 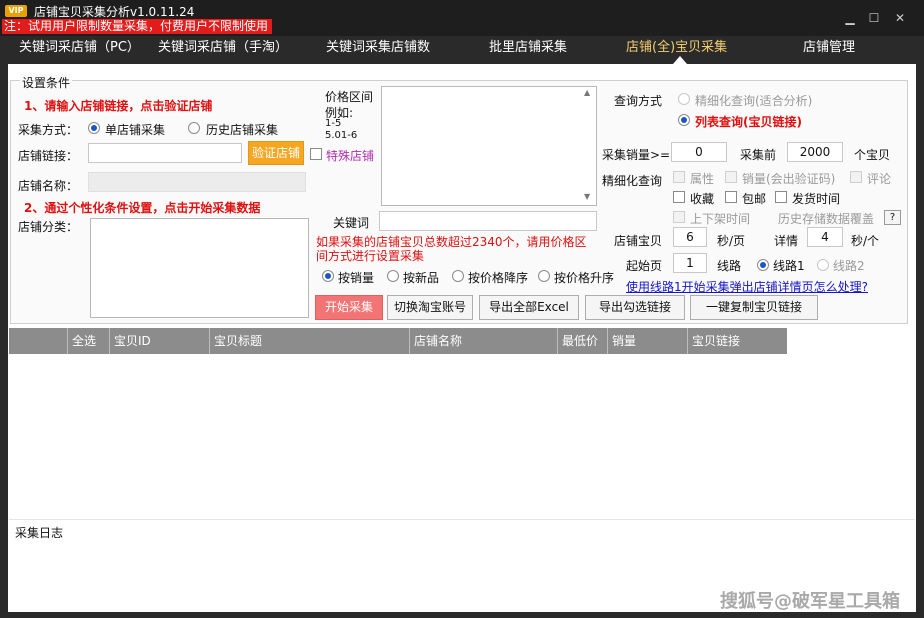 I want to click on route-help-link: 使用线路1开始采集弹出店铺详情页怎么处理?, so click(x=747, y=286).